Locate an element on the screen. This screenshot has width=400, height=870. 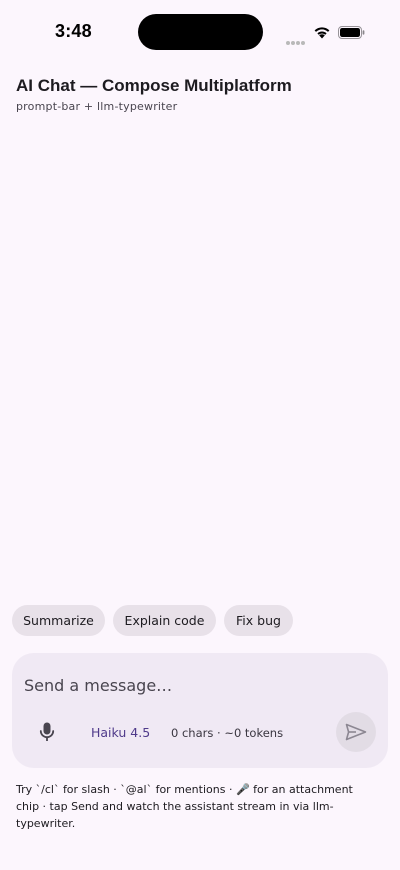
page-title: AI Chat — Compose Multiplatform is located at coordinates (154, 85).